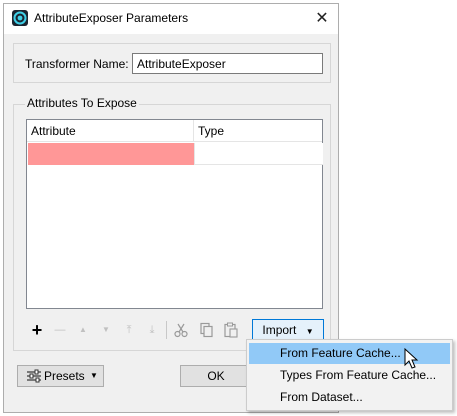  Describe the element at coordinates (83, 330) in the screenshot. I see `move-up-button: ▲` at that location.